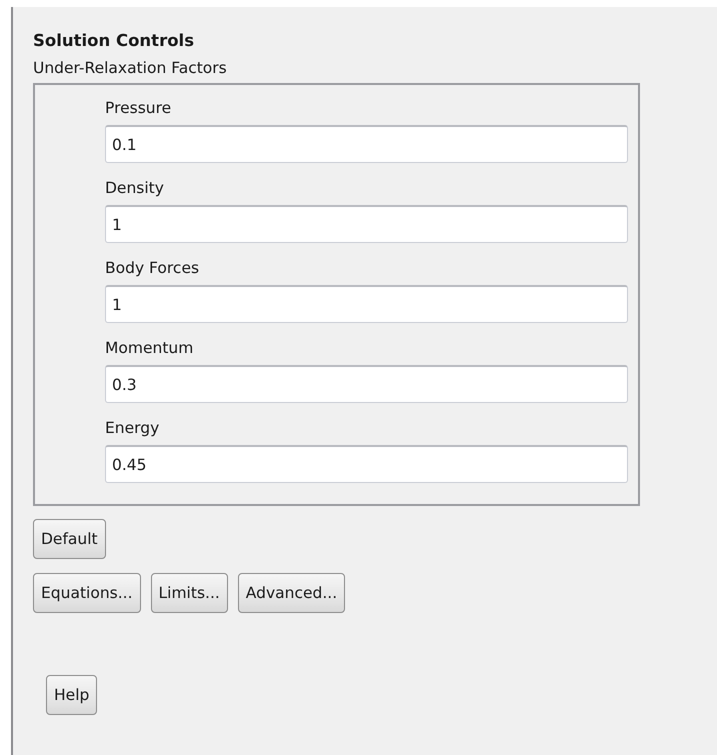  Describe the element at coordinates (366, 464) in the screenshot. I see `input-field: 0.45` at that location.